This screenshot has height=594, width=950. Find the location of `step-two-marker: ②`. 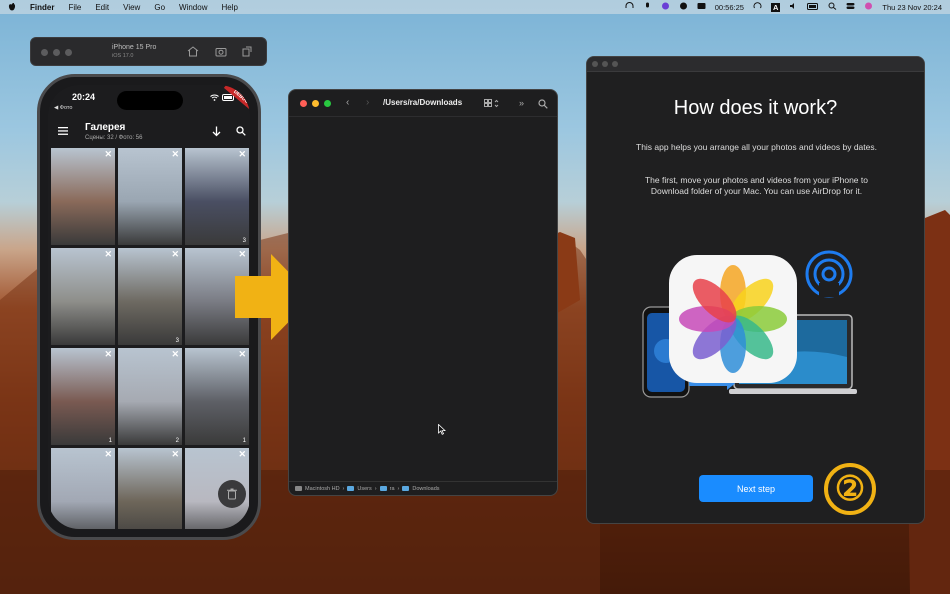

step-two-marker: ② is located at coordinates (850, 489).